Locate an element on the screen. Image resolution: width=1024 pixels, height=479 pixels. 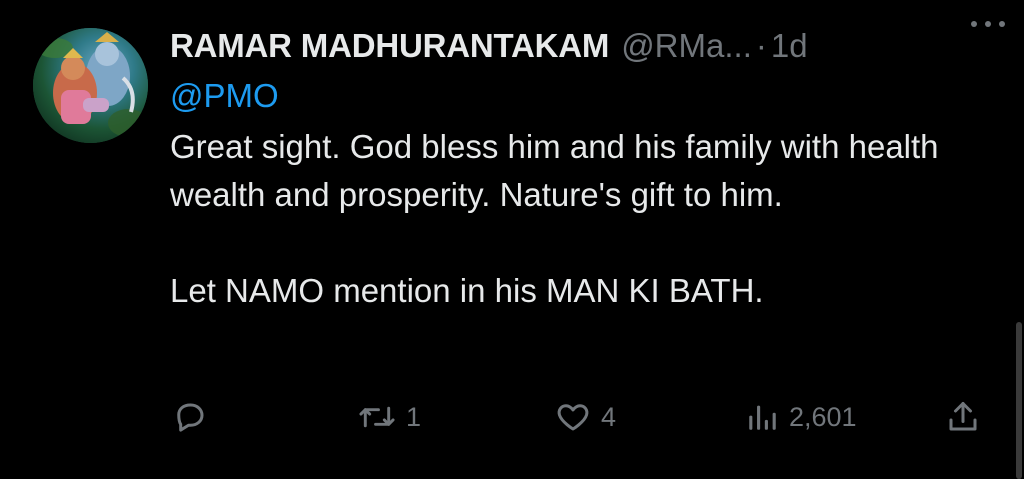
retweet-count: 1 is located at coordinates (414, 416).